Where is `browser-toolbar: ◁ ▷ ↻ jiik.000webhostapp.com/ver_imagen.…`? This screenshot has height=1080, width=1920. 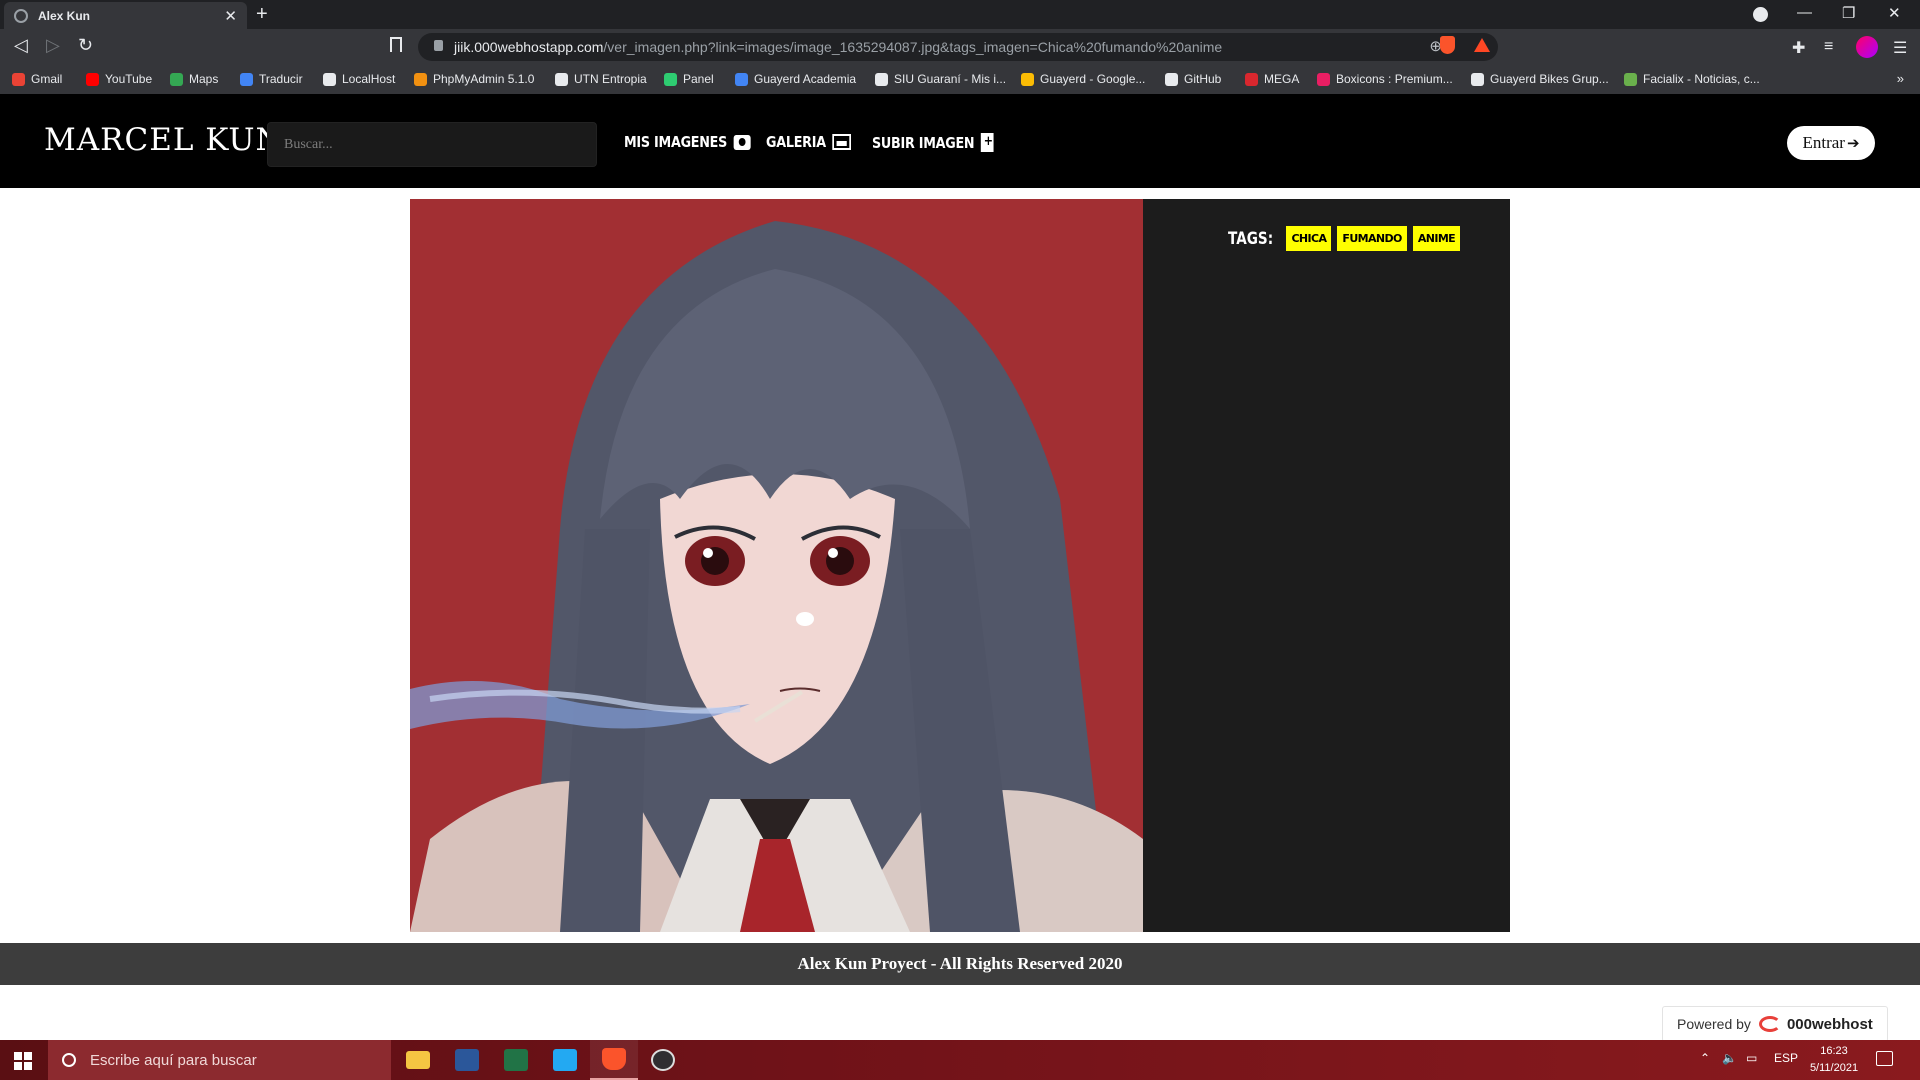 browser-toolbar: ◁ ▷ ↻ jiik.000webhostapp.com/ver_imagen.… is located at coordinates (960, 47).